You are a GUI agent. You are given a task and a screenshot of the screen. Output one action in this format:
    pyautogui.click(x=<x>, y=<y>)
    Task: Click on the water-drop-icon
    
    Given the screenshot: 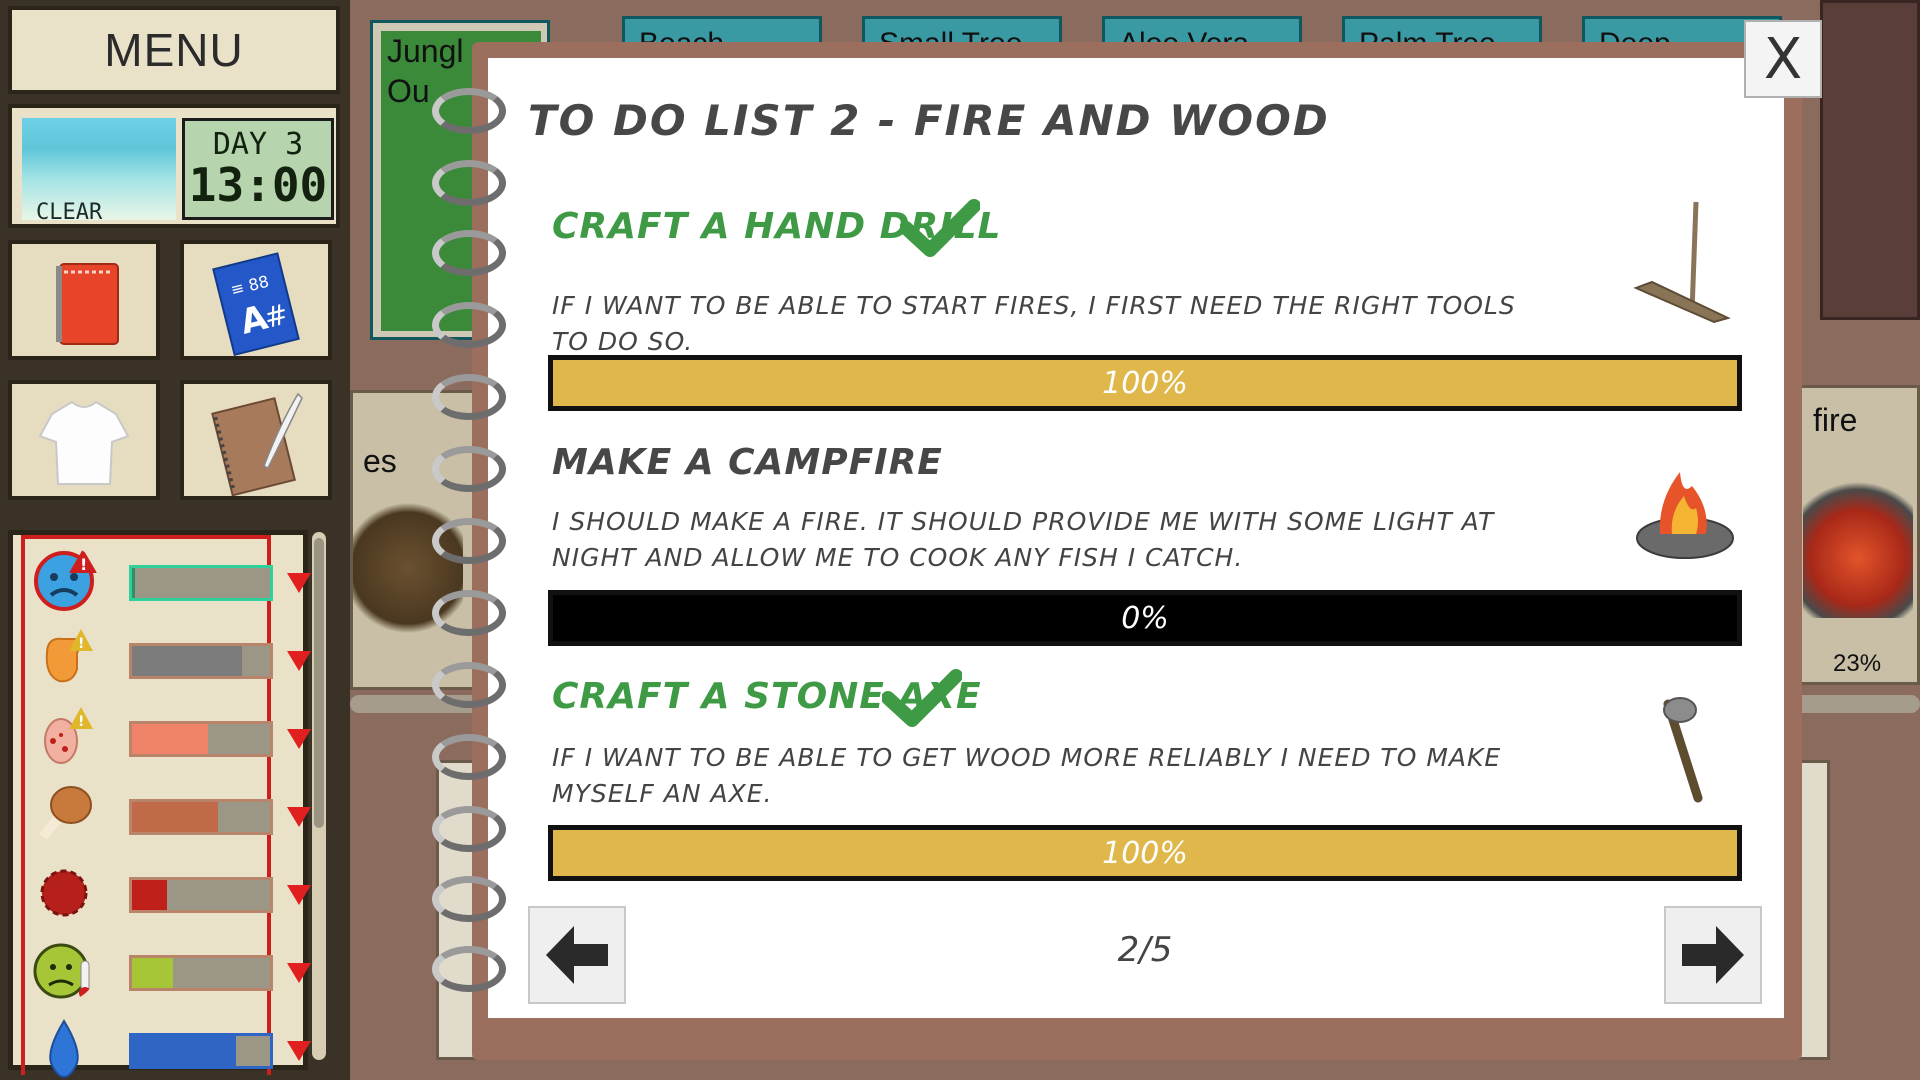 What is the action you would take?
    pyautogui.click(x=64, y=1049)
    